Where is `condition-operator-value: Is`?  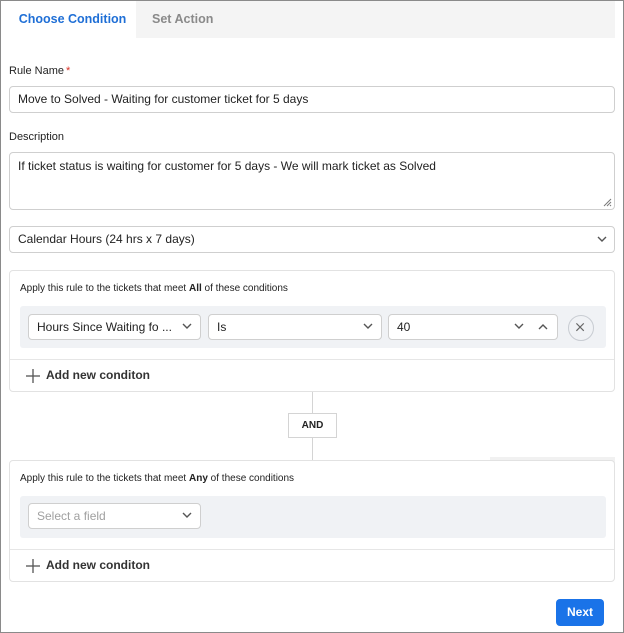
condition-operator-value: Is is located at coordinates (222, 327).